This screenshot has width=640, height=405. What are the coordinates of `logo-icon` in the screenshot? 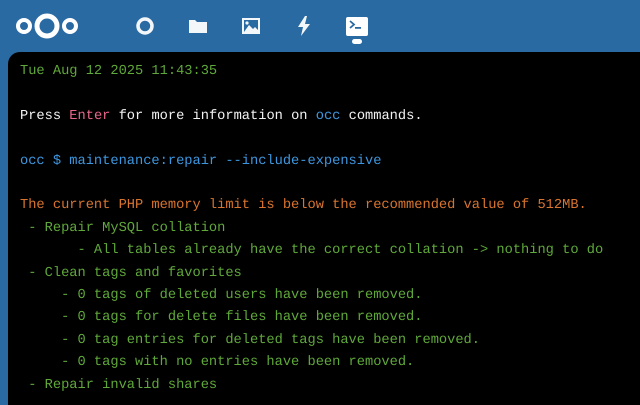 It's located at (47, 26).